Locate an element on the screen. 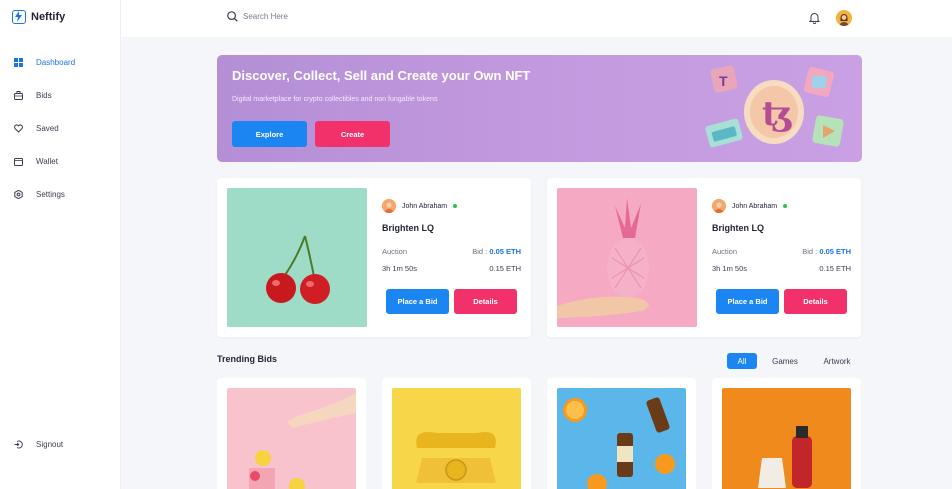  crypto-illustration: T ꜩ is located at coordinates (774, 106).